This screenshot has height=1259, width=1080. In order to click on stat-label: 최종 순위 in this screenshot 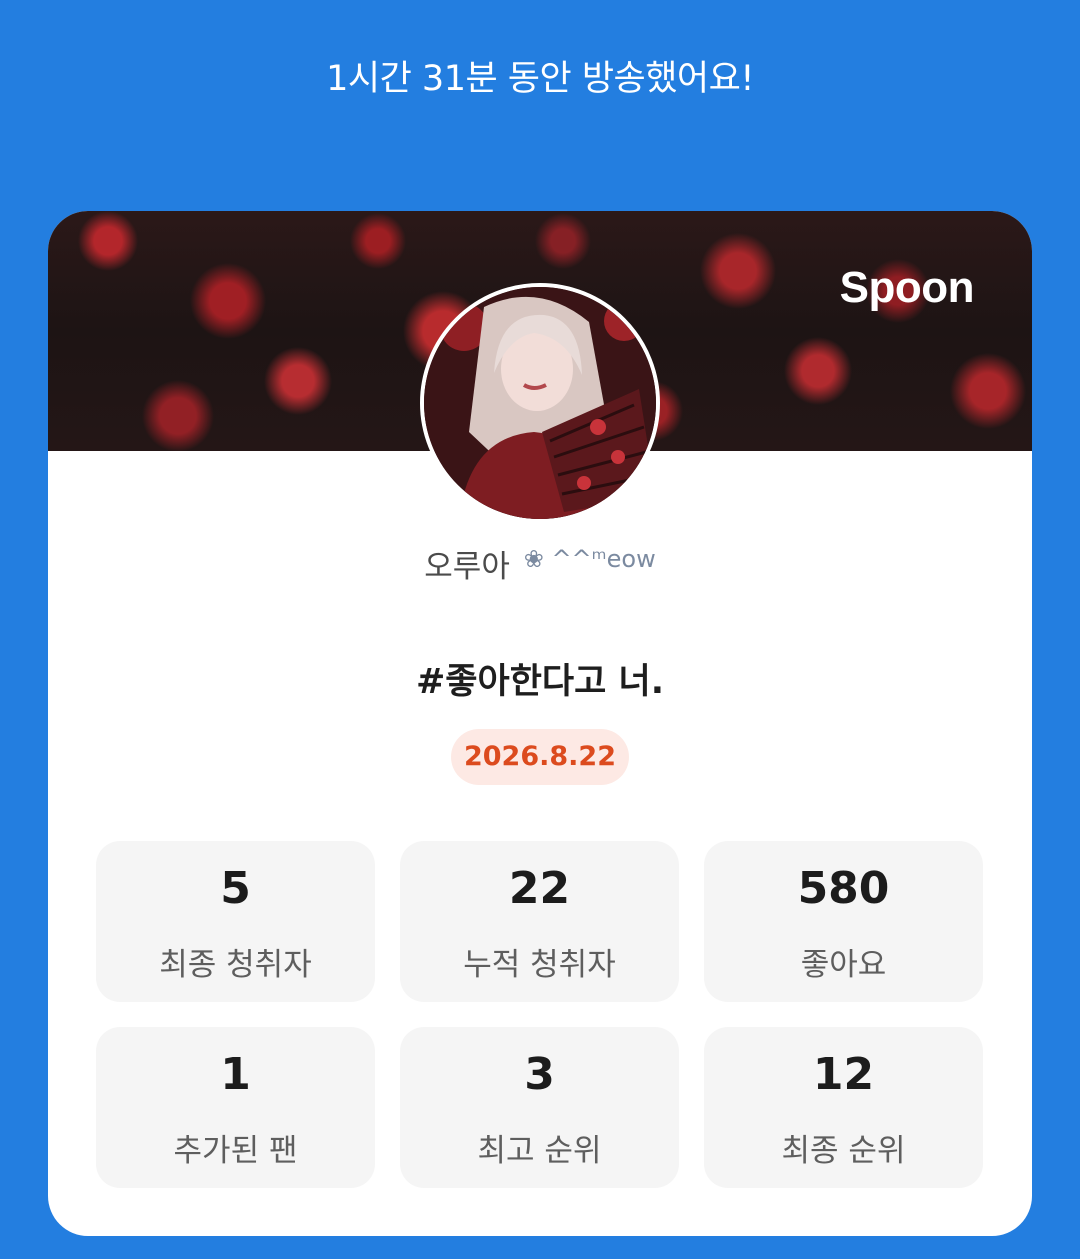, I will do `click(843, 1151)`.